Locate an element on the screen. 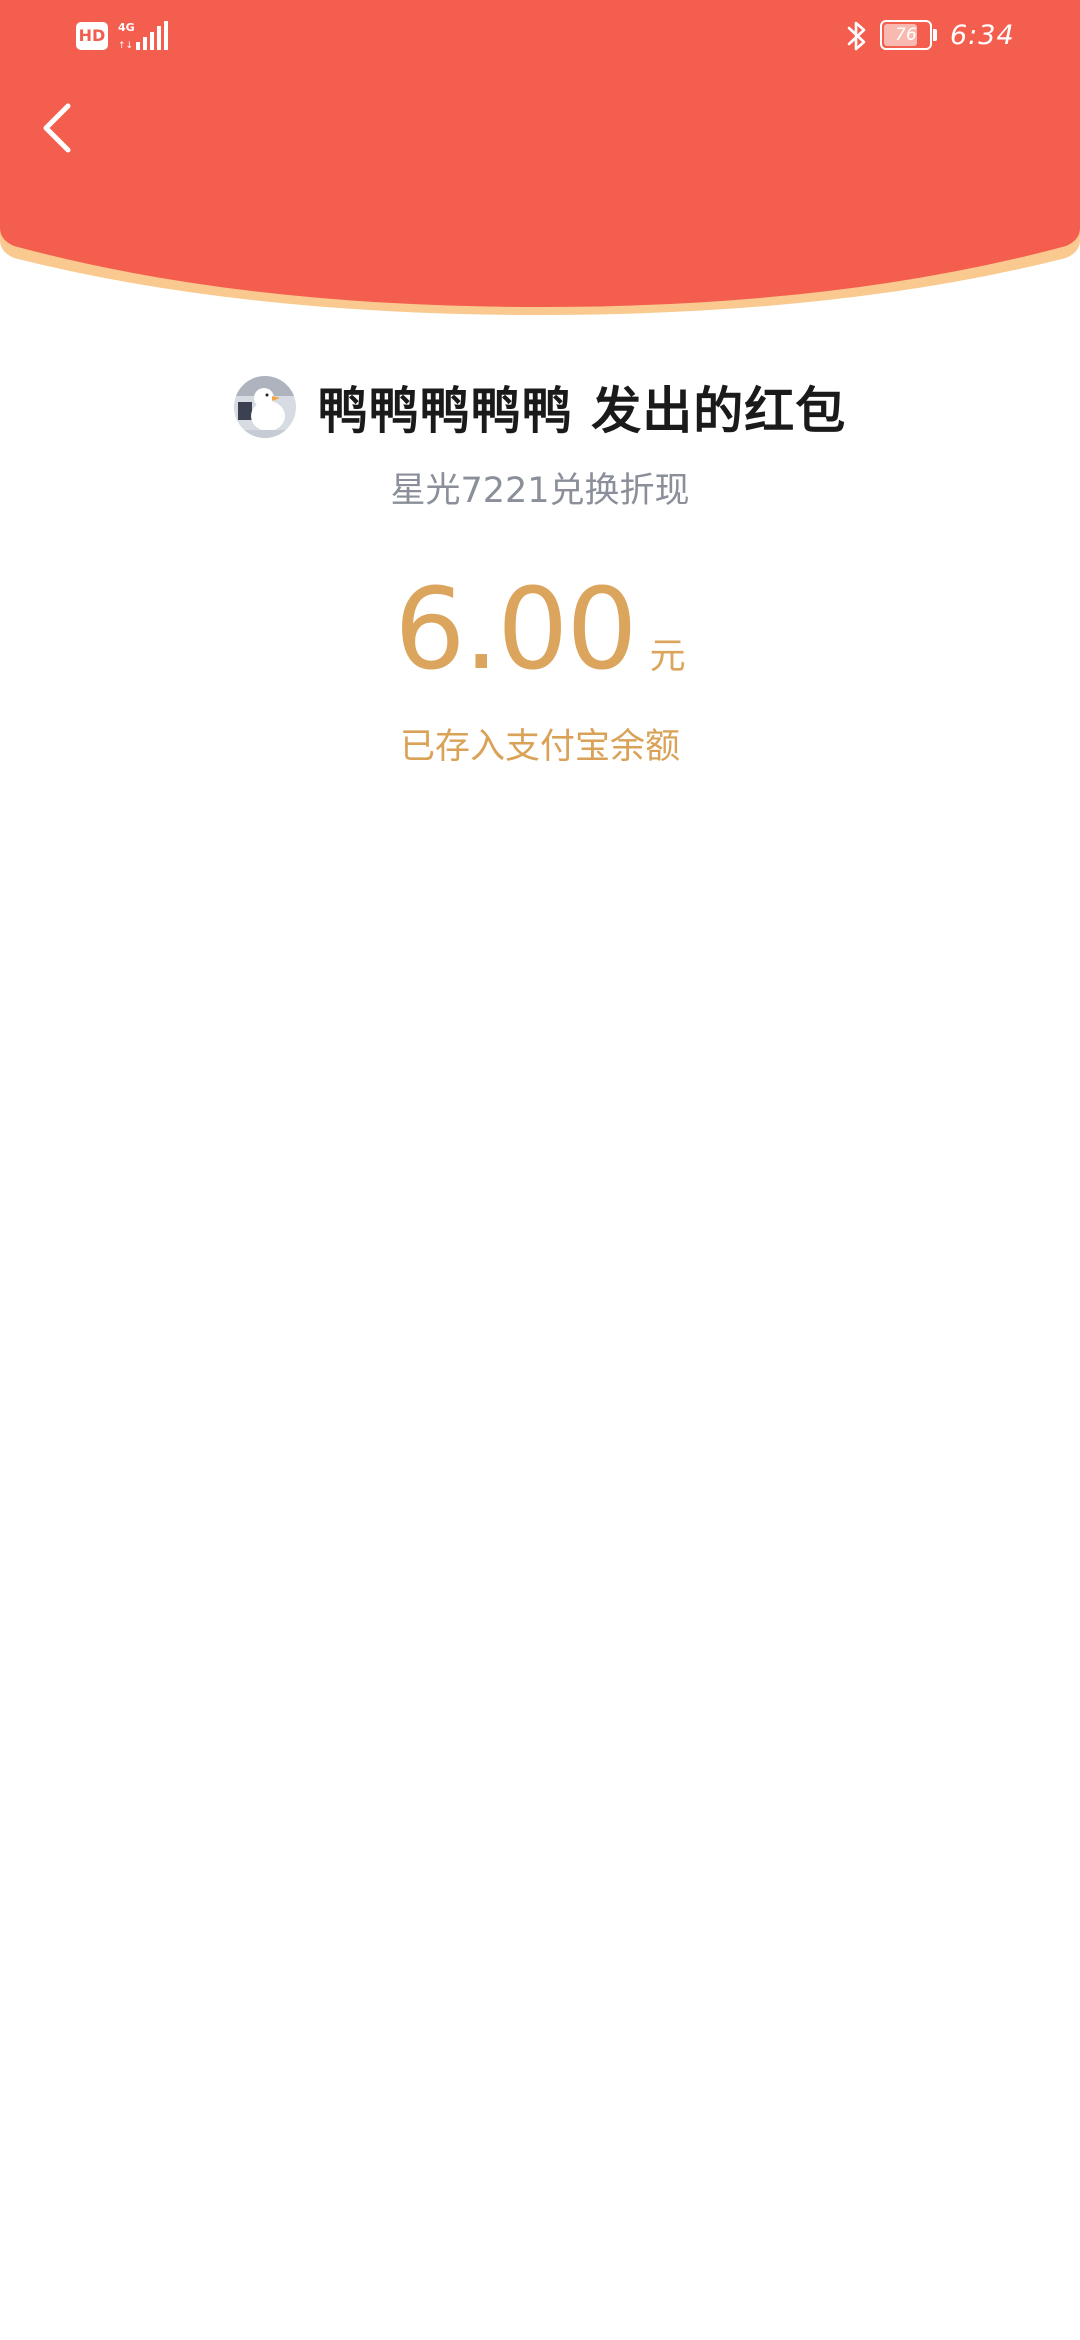 Image resolution: width=1080 pixels, height=2340 pixels. status-bar: HD 4G ↑↓ 76 6:34 is located at coordinates (540, 36).